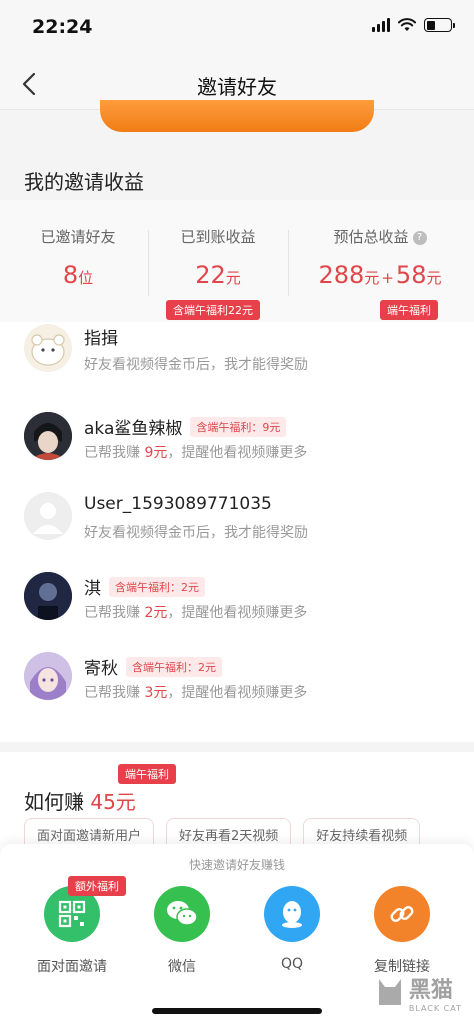 The width and height of the screenshot is (474, 1026). I want to click on default-avatar-icon, so click(48, 516).